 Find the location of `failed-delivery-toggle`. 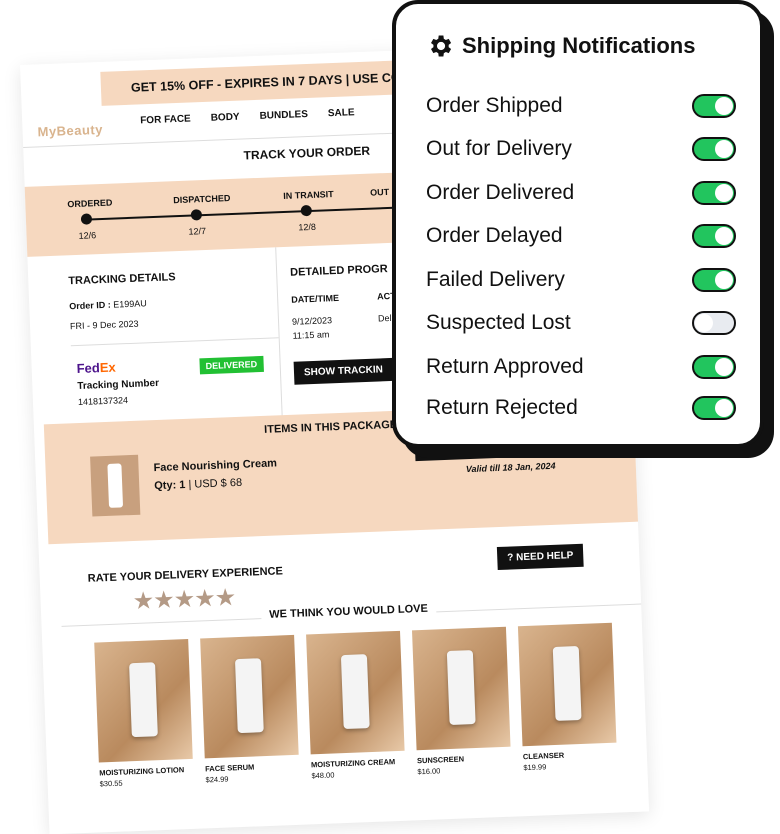

failed-delivery-toggle is located at coordinates (714, 280).